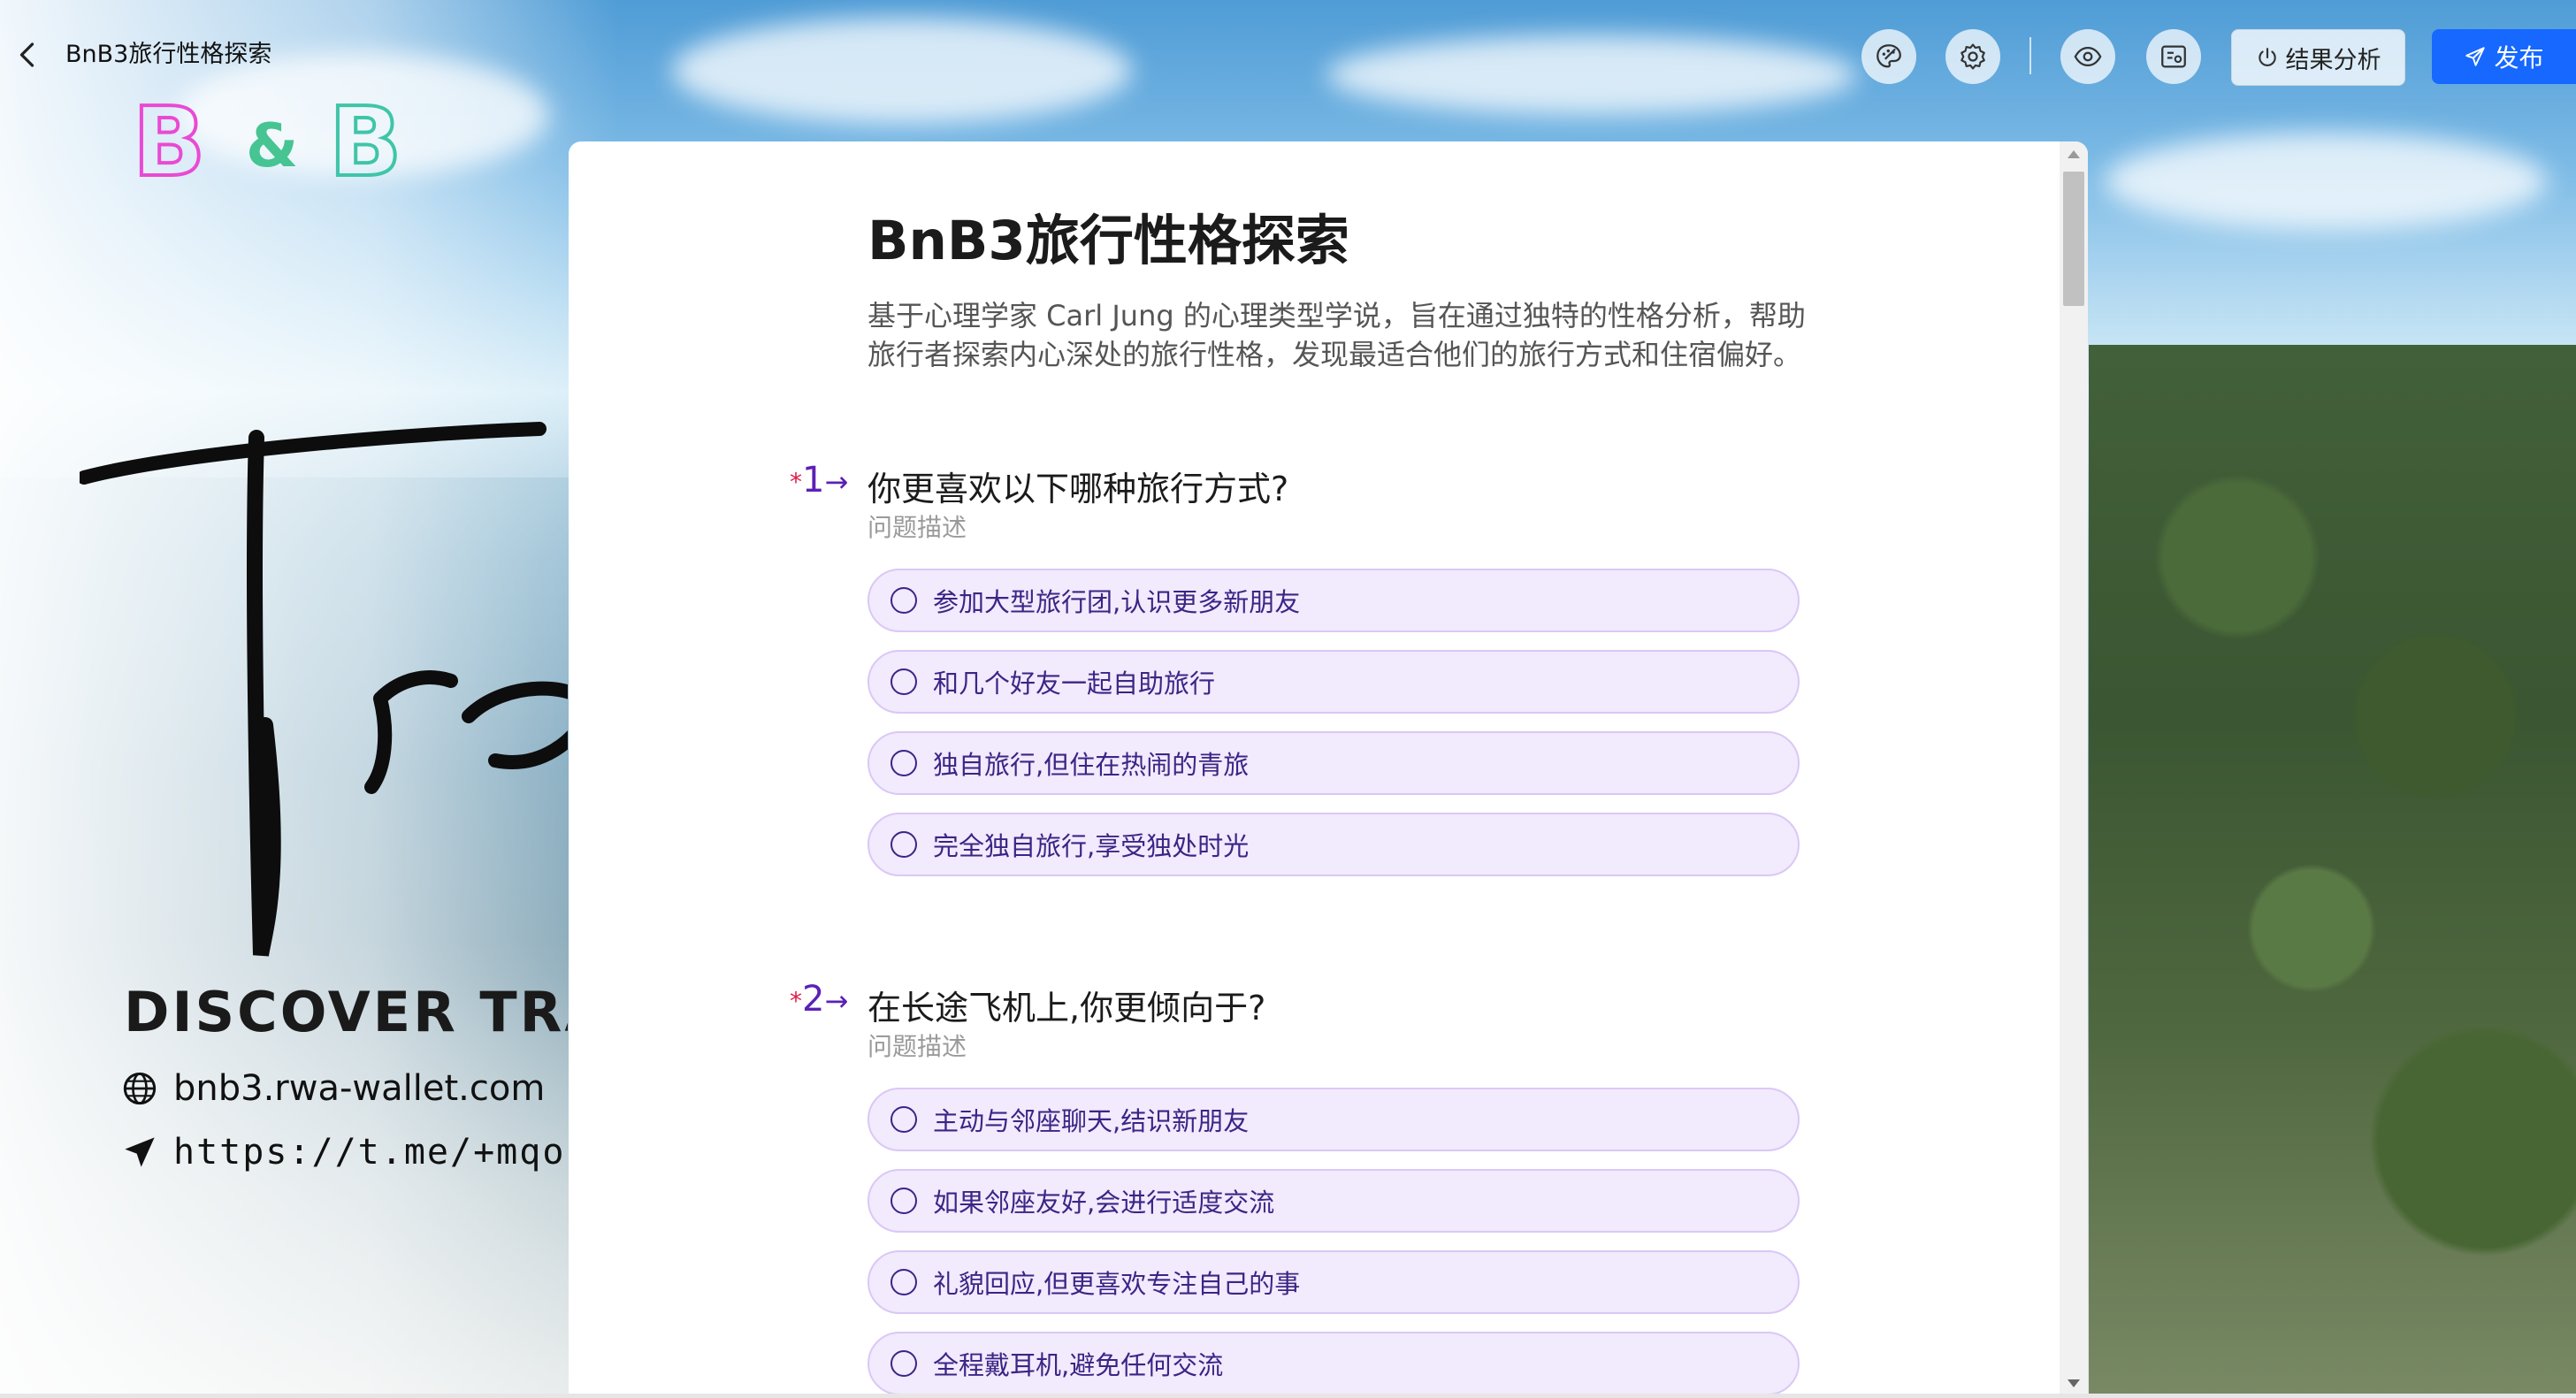  What do you see at coordinates (1334, 601) in the screenshot?
I see `answer-option: 参加大型旅行团,认识更多新朋友` at bounding box center [1334, 601].